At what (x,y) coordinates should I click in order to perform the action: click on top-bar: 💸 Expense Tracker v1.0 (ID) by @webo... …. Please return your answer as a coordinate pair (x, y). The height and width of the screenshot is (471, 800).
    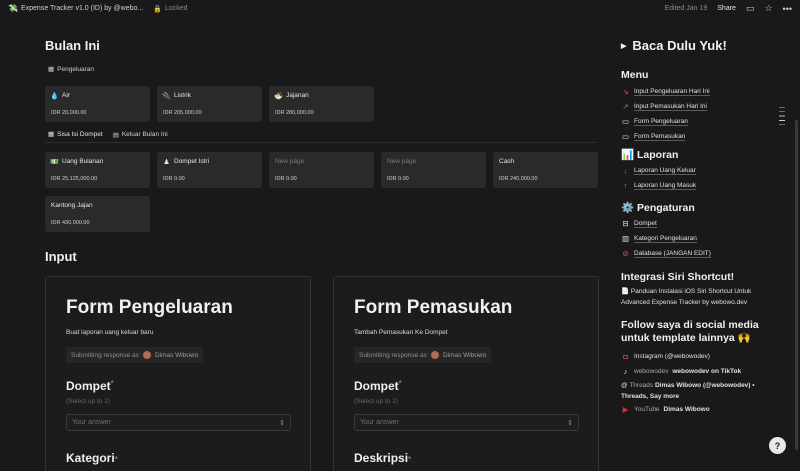
    Looking at the image, I should click on (400, 8).